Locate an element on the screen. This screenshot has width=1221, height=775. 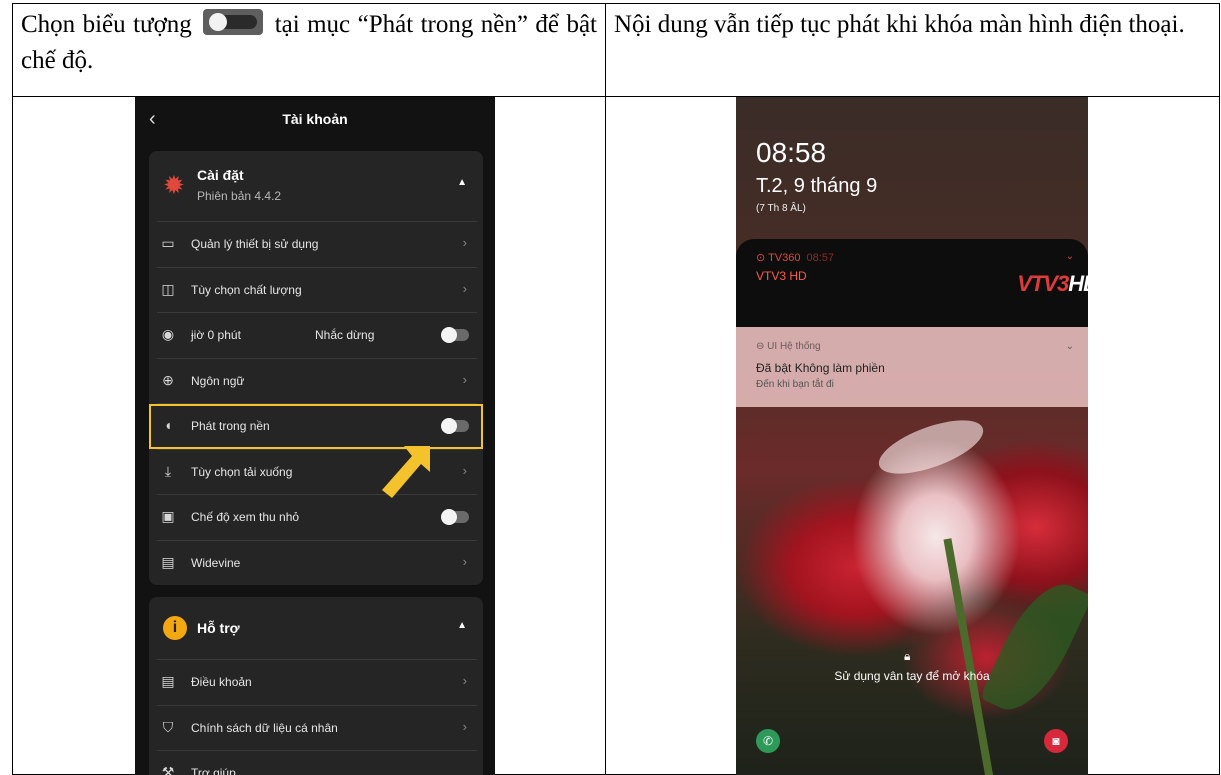
channel-logo: VTV3HD is located at coordinates (1052, 284).